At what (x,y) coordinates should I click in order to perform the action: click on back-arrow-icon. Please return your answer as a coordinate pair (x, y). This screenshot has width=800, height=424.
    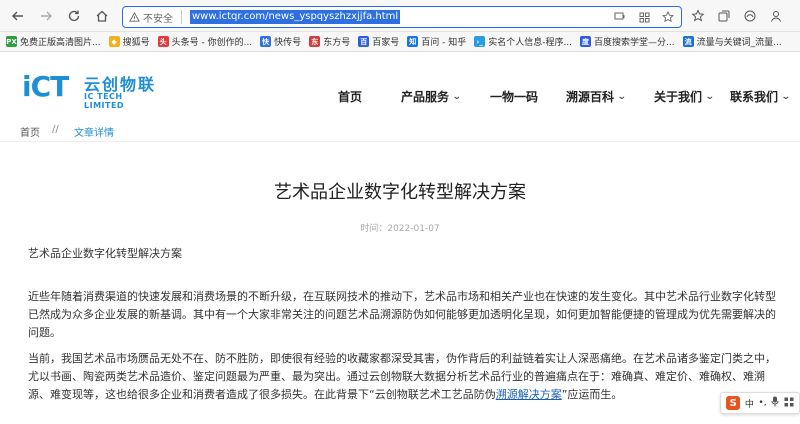
    Looking at the image, I should click on (17, 16).